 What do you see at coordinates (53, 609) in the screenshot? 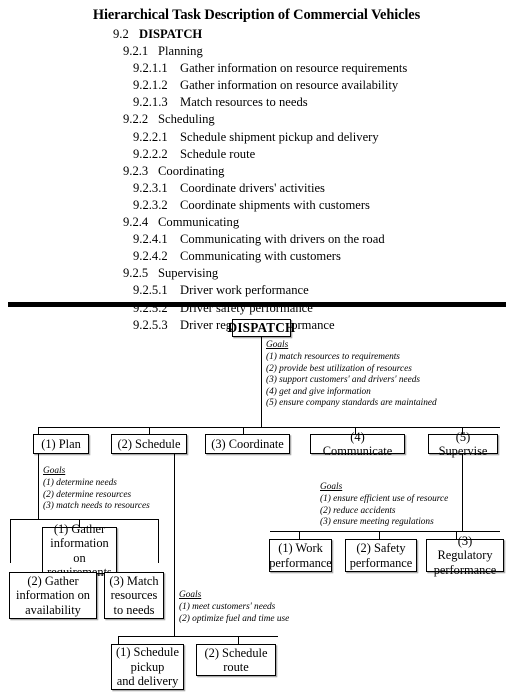
I see `node-label-line: availability` at bounding box center [53, 609].